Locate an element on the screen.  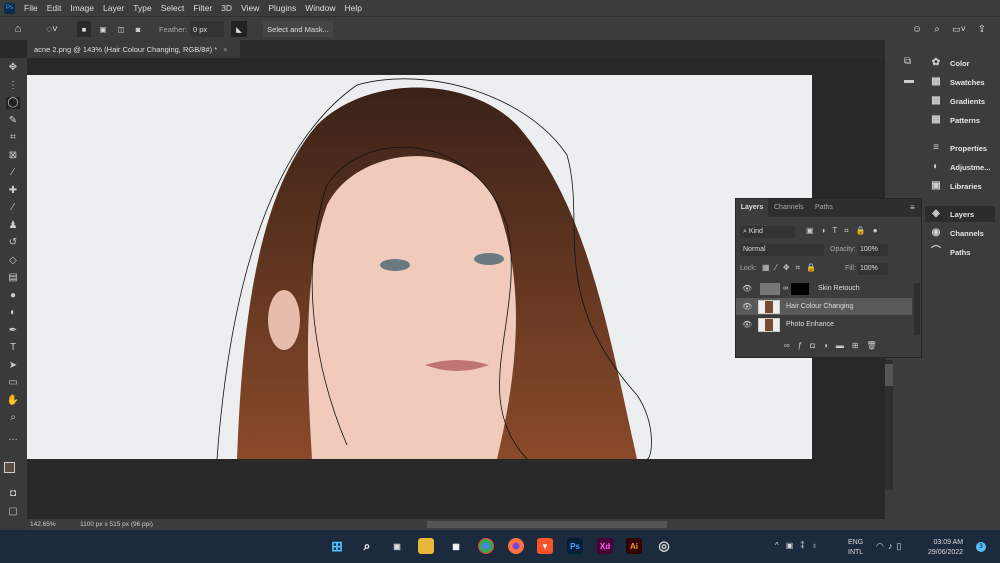
lasso-tool-icon: ◯ is located at coordinates (13, 103).